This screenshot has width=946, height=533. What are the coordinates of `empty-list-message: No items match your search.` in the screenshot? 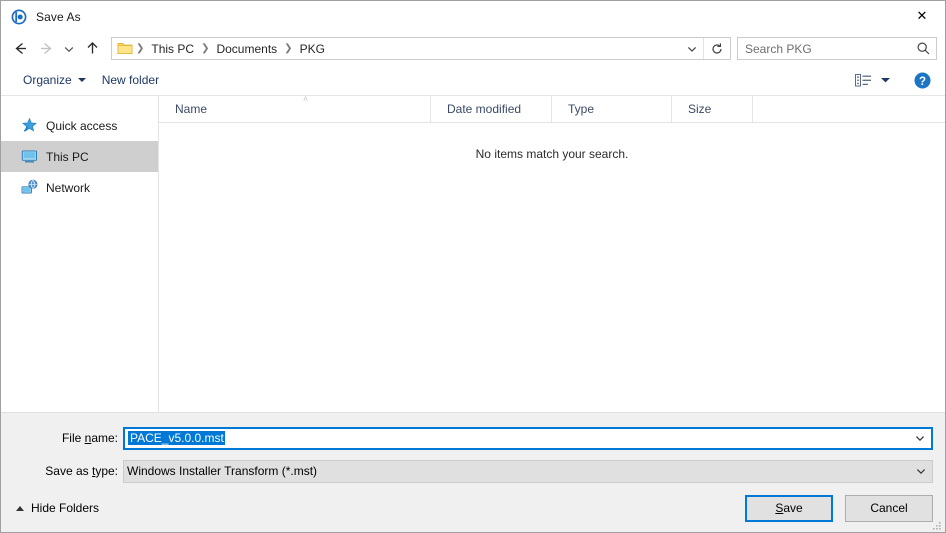 It's located at (552, 154).